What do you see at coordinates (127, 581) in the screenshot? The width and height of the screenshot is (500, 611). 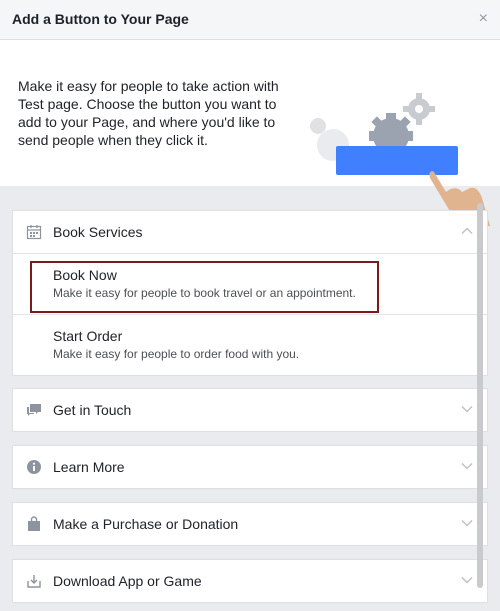 I see `section-label: Download App or Game` at bounding box center [127, 581].